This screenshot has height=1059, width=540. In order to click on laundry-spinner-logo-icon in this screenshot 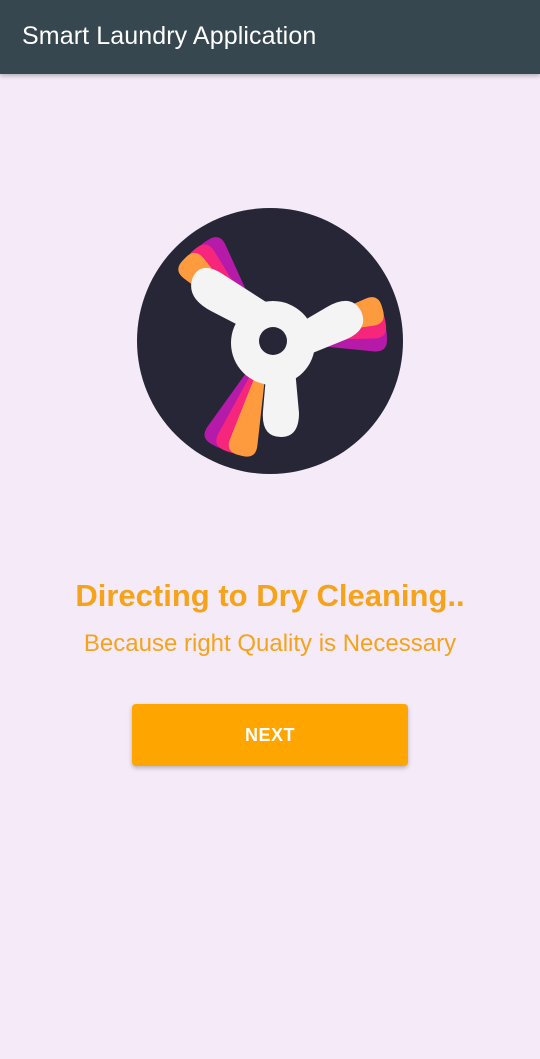, I will do `click(270, 341)`.